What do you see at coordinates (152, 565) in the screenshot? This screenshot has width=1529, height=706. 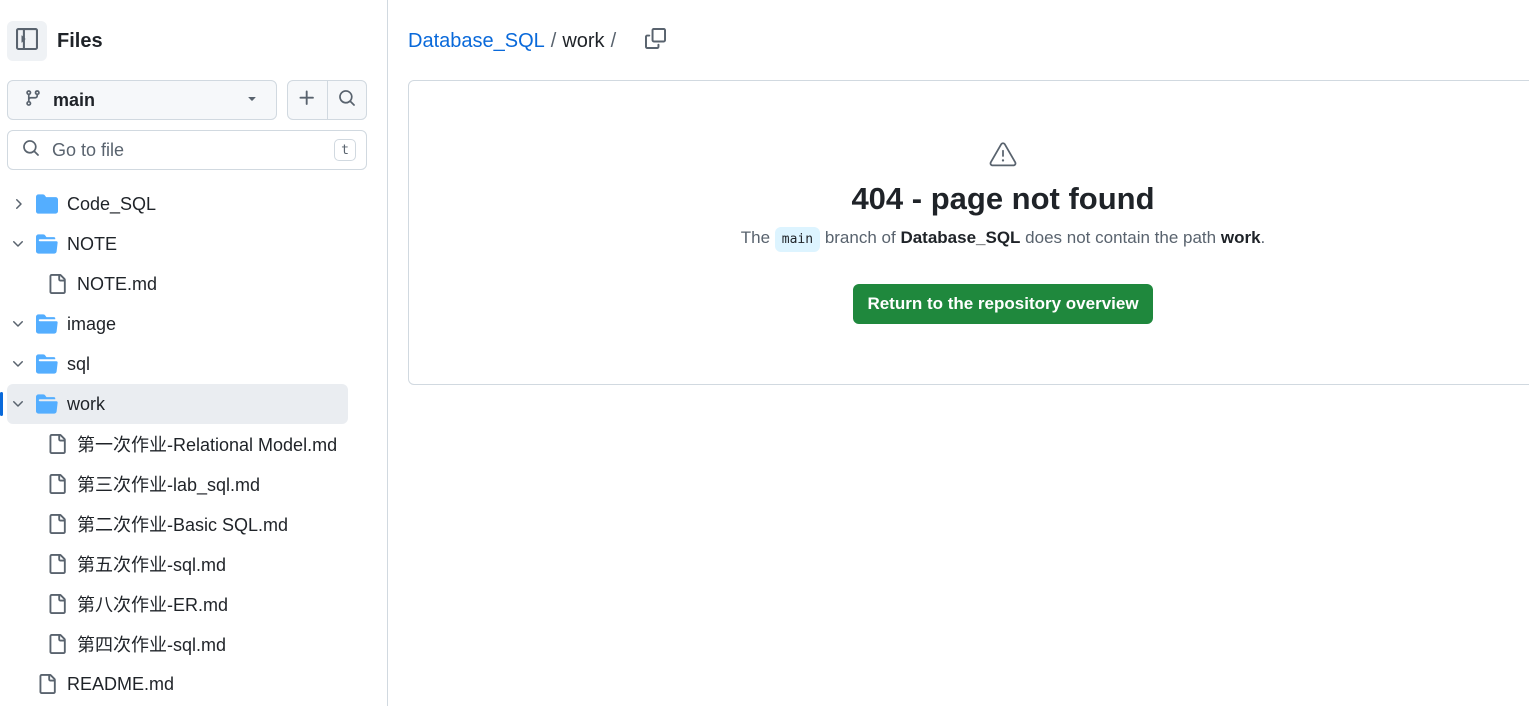 I see `tree-item-label: 第五次作业-sql.md` at bounding box center [152, 565].